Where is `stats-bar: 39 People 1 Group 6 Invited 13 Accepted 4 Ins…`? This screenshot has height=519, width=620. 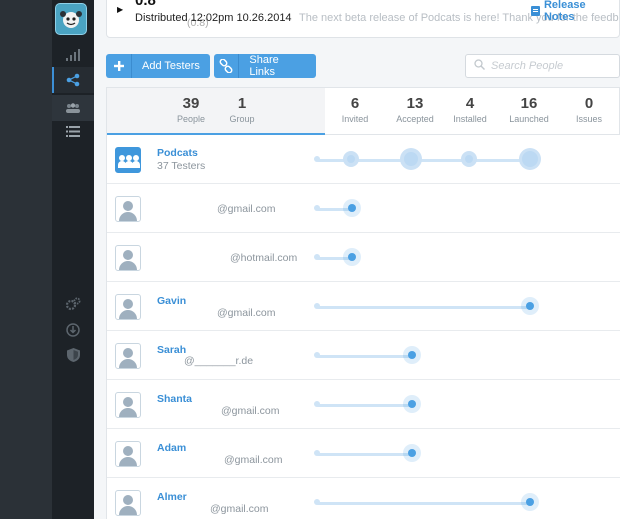
stats-bar: 39 People 1 Group 6 Invited 13 Accepted 4 Ins… is located at coordinates (363, 112).